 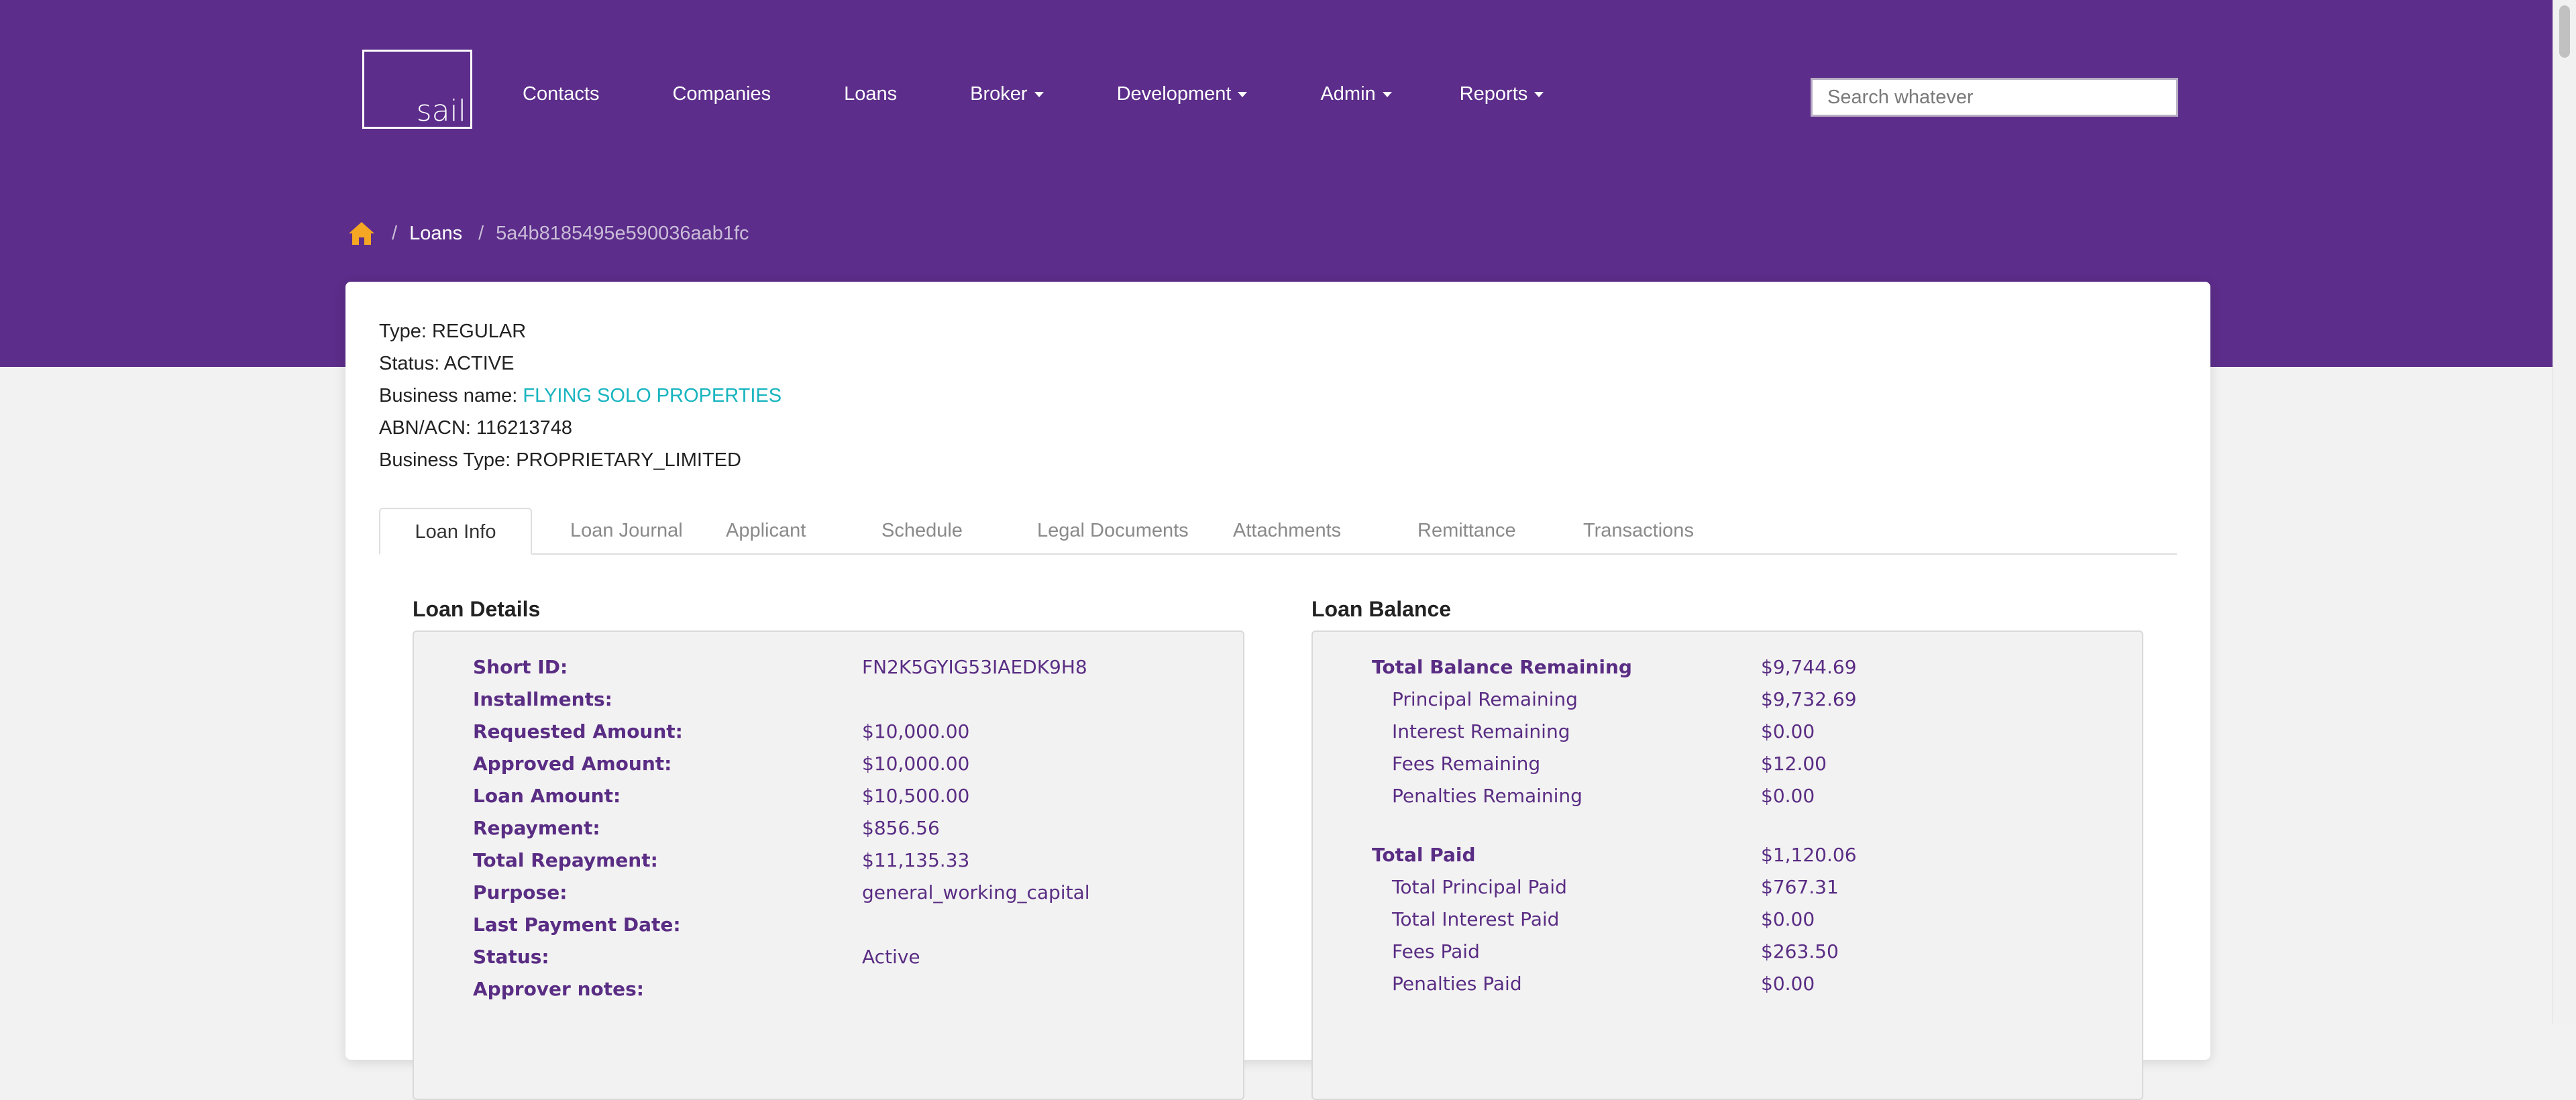 I want to click on nav-label: Loans, so click(x=871, y=94).